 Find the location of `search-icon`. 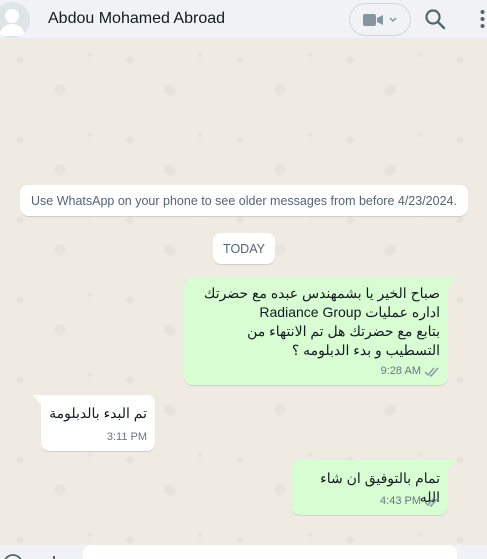

search-icon is located at coordinates (435, 19).